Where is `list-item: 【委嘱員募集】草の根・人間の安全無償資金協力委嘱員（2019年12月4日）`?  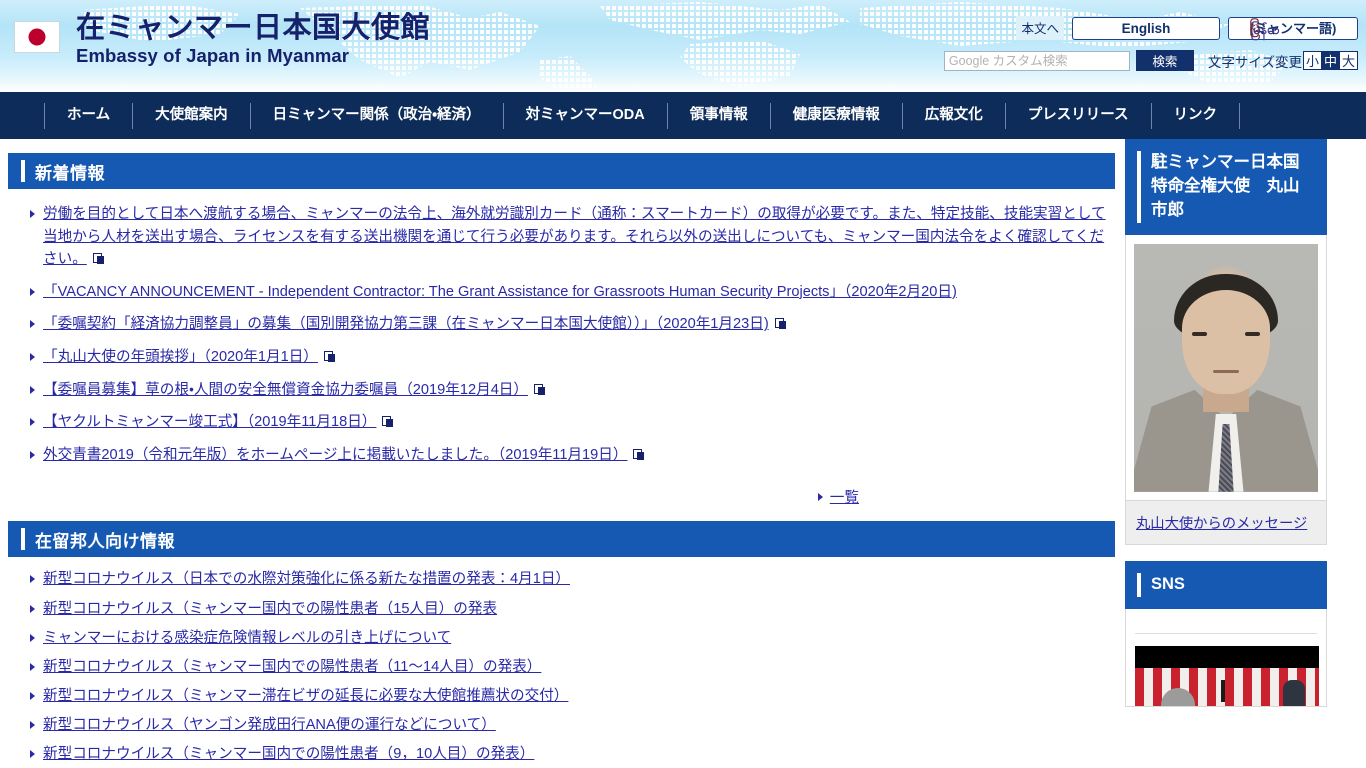 list-item: 【委嘱員募集】草の根・人間の安全無償資金協力委嘱員（2019年12月4日） is located at coordinates (573, 390).